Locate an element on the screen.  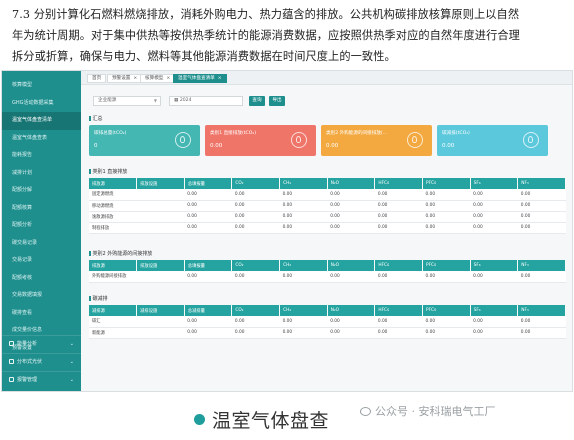
table-row: 制程排放 0.00 0.00 0.00 0.00 0.00 0.00 0.00 0.00 is located at coordinates (327, 228).